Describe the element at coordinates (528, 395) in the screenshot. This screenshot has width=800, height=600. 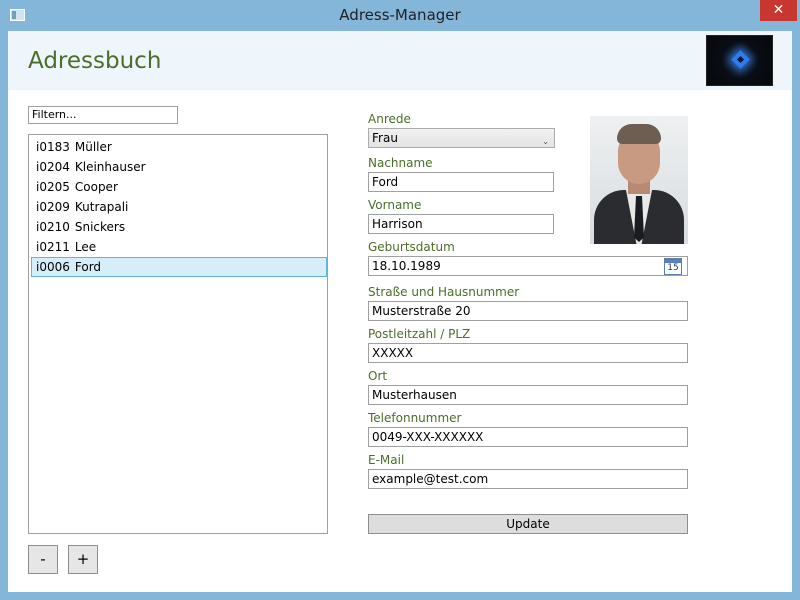
I see `ort-field: Musterhausen` at that location.